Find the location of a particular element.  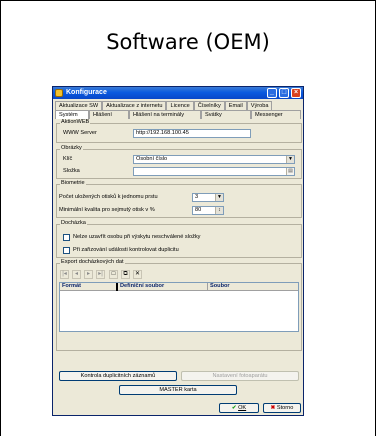

minimize-icon: _ is located at coordinates (272, 93).